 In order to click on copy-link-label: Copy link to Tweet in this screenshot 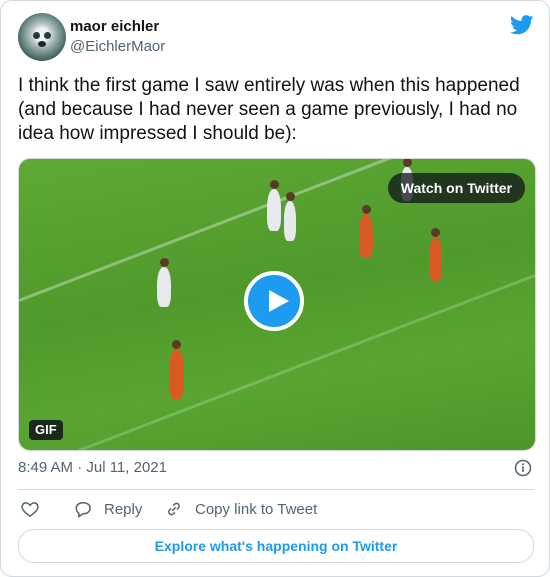, I will do `click(256, 509)`.